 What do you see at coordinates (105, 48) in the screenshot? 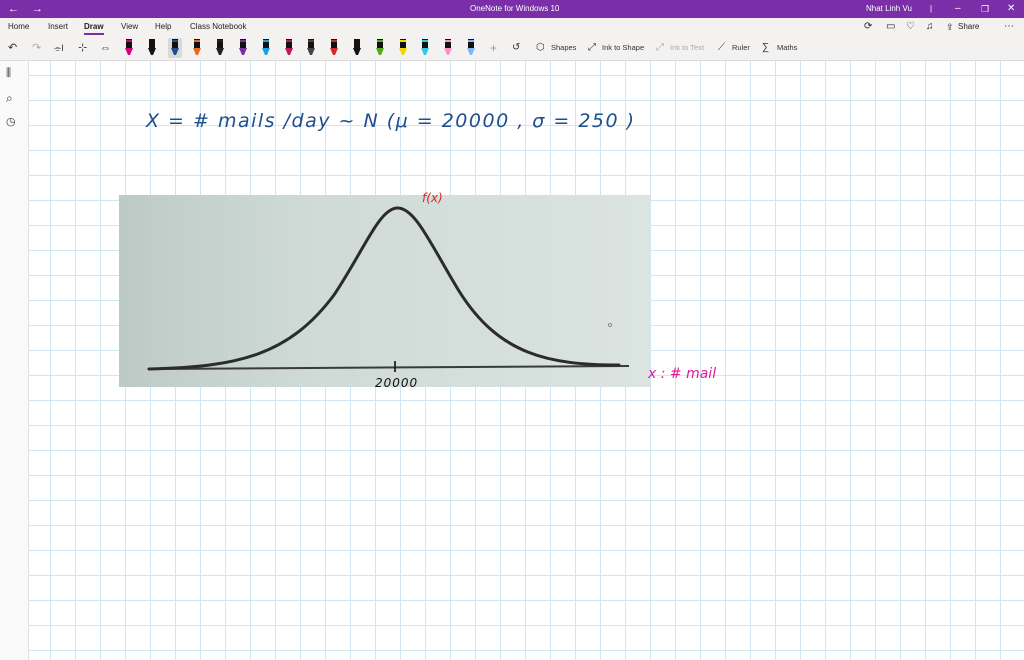
I see `eraser-icon: ⇔` at bounding box center [105, 48].